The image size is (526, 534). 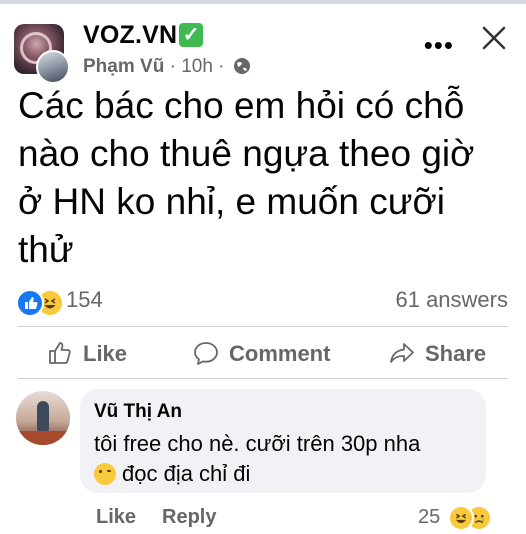 What do you see at coordinates (280, 353) in the screenshot?
I see `comment-label: Comment` at bounding box center [280, 353].